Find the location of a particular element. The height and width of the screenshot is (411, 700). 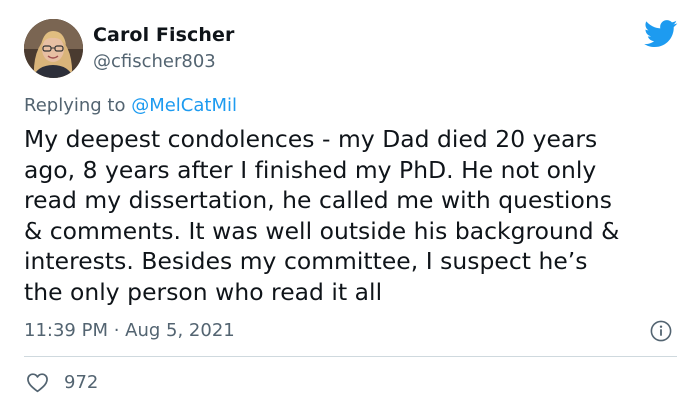

replying-to: Replying to @MelCatMil is located at coordinates (130, 105).